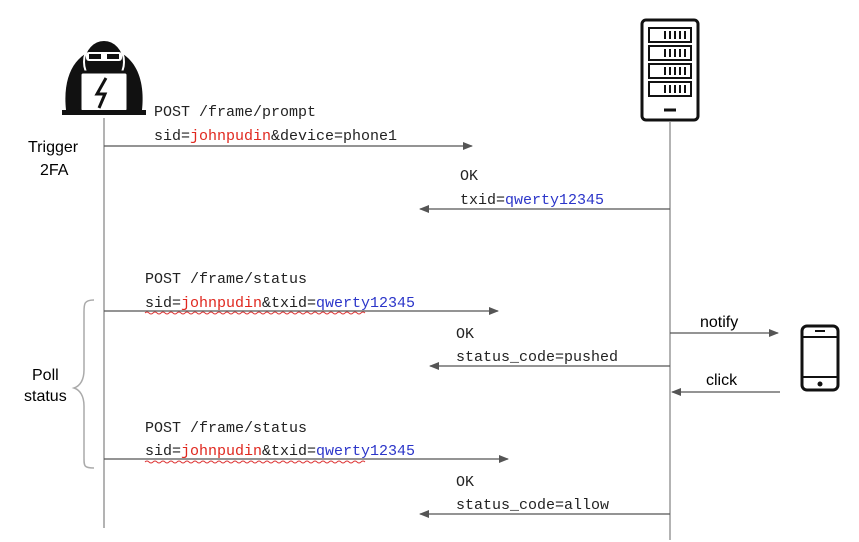  I want to click on trigger-label-line2: 2FA, so click(54, 170).